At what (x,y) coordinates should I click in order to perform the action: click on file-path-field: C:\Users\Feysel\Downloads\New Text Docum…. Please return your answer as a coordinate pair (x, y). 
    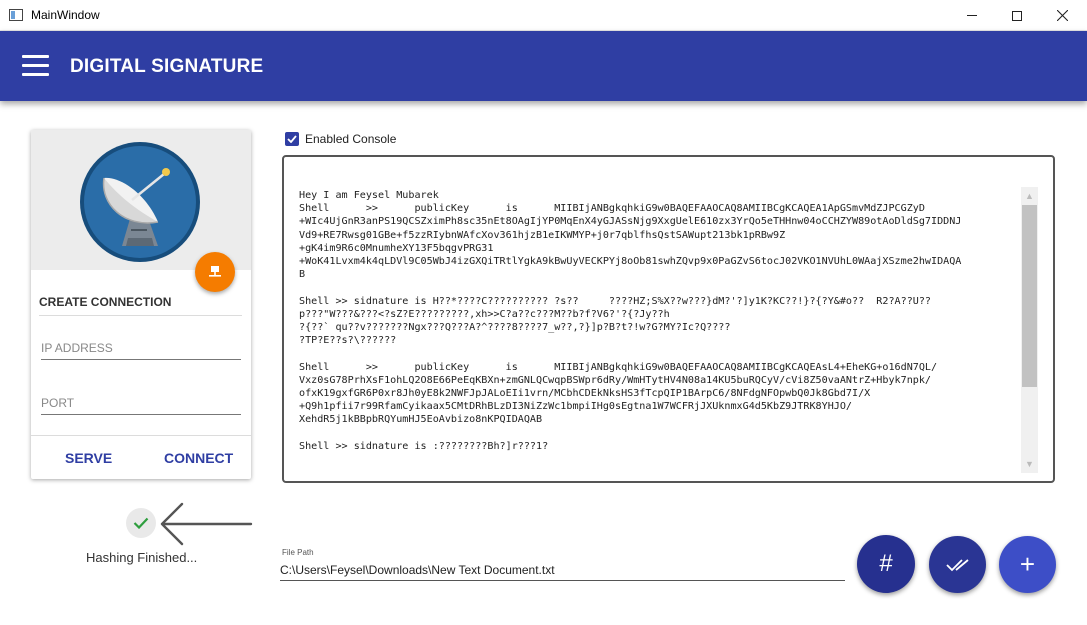
    Looking at the image, I should click on (562, 570).